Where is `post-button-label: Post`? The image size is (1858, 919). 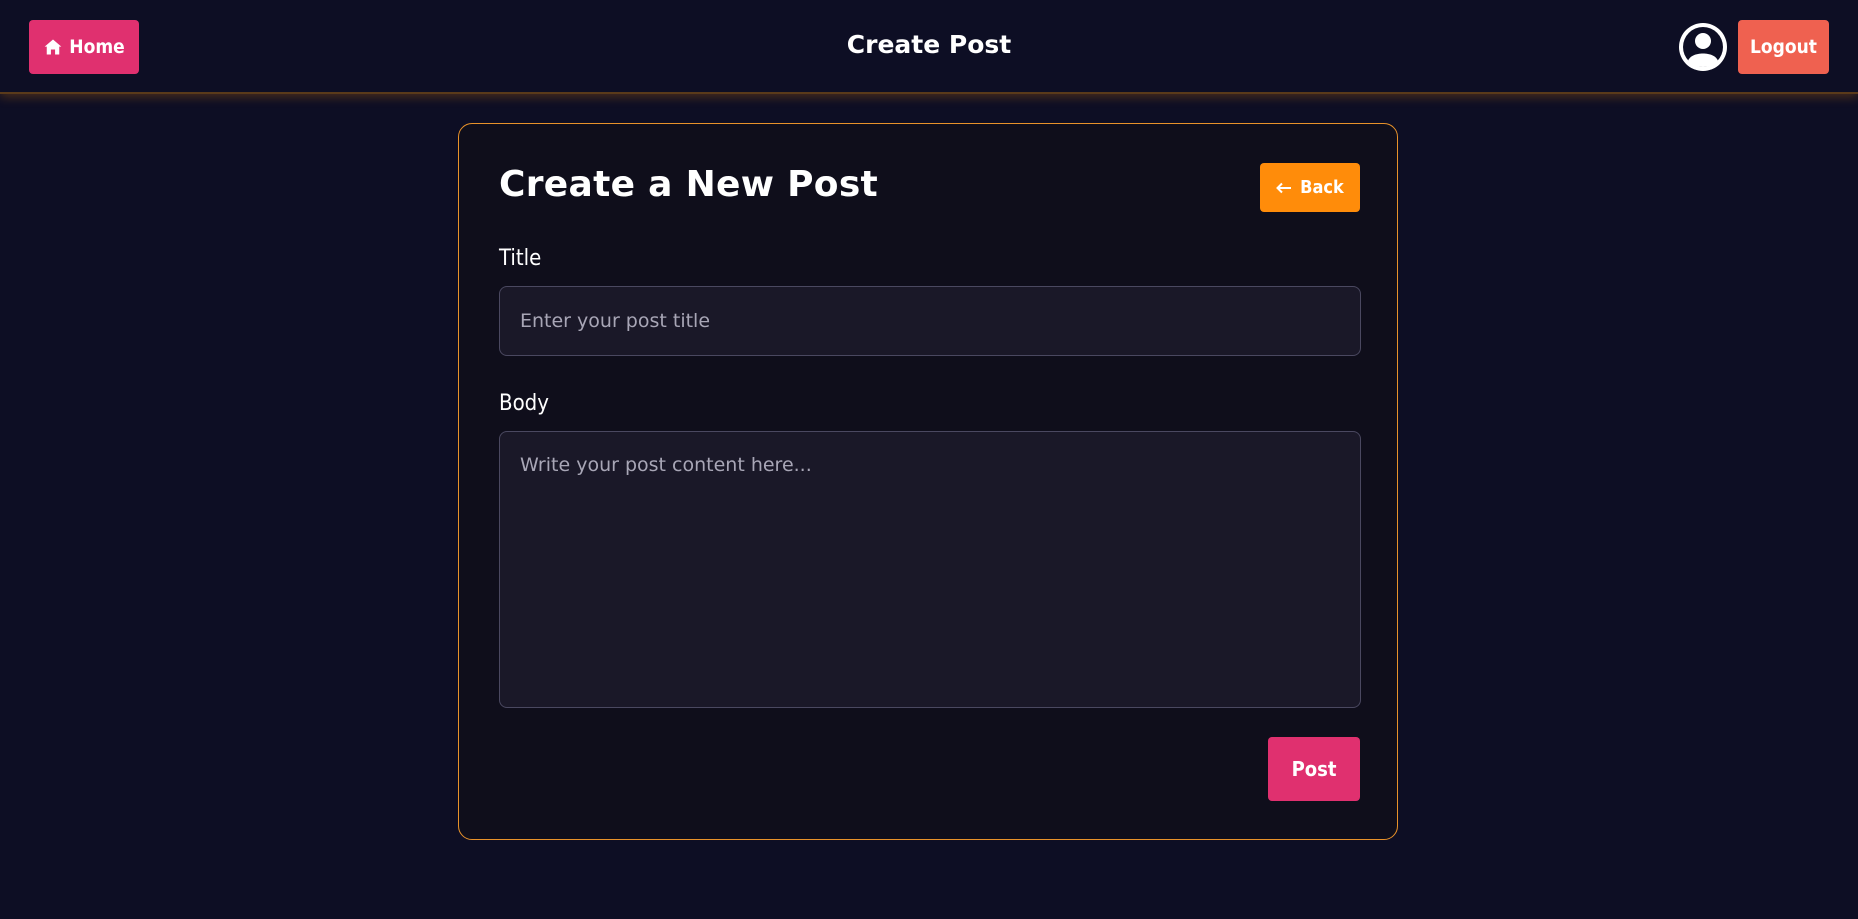 post-button-label: Post is located at coordinates (1314, 769).